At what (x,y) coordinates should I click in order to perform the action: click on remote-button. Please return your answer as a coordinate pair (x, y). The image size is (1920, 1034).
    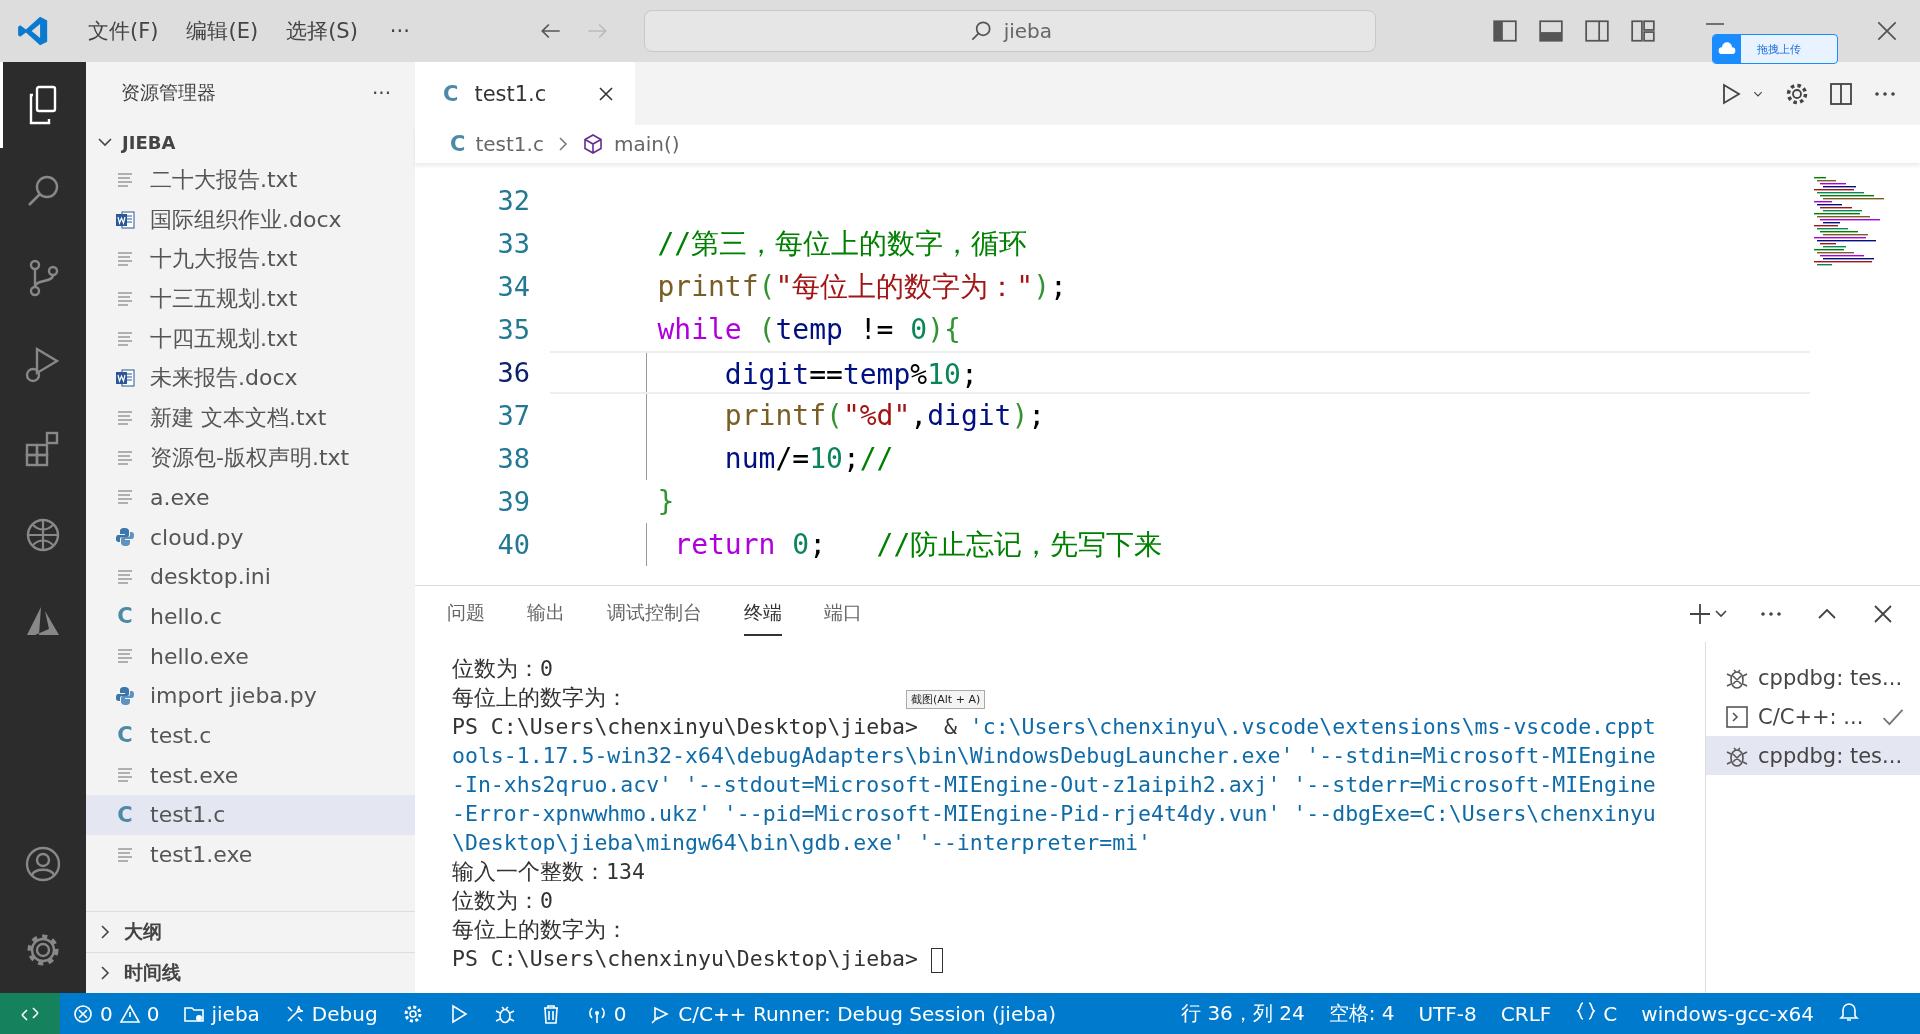
    Looking at the image, I should click on (30, 1013).